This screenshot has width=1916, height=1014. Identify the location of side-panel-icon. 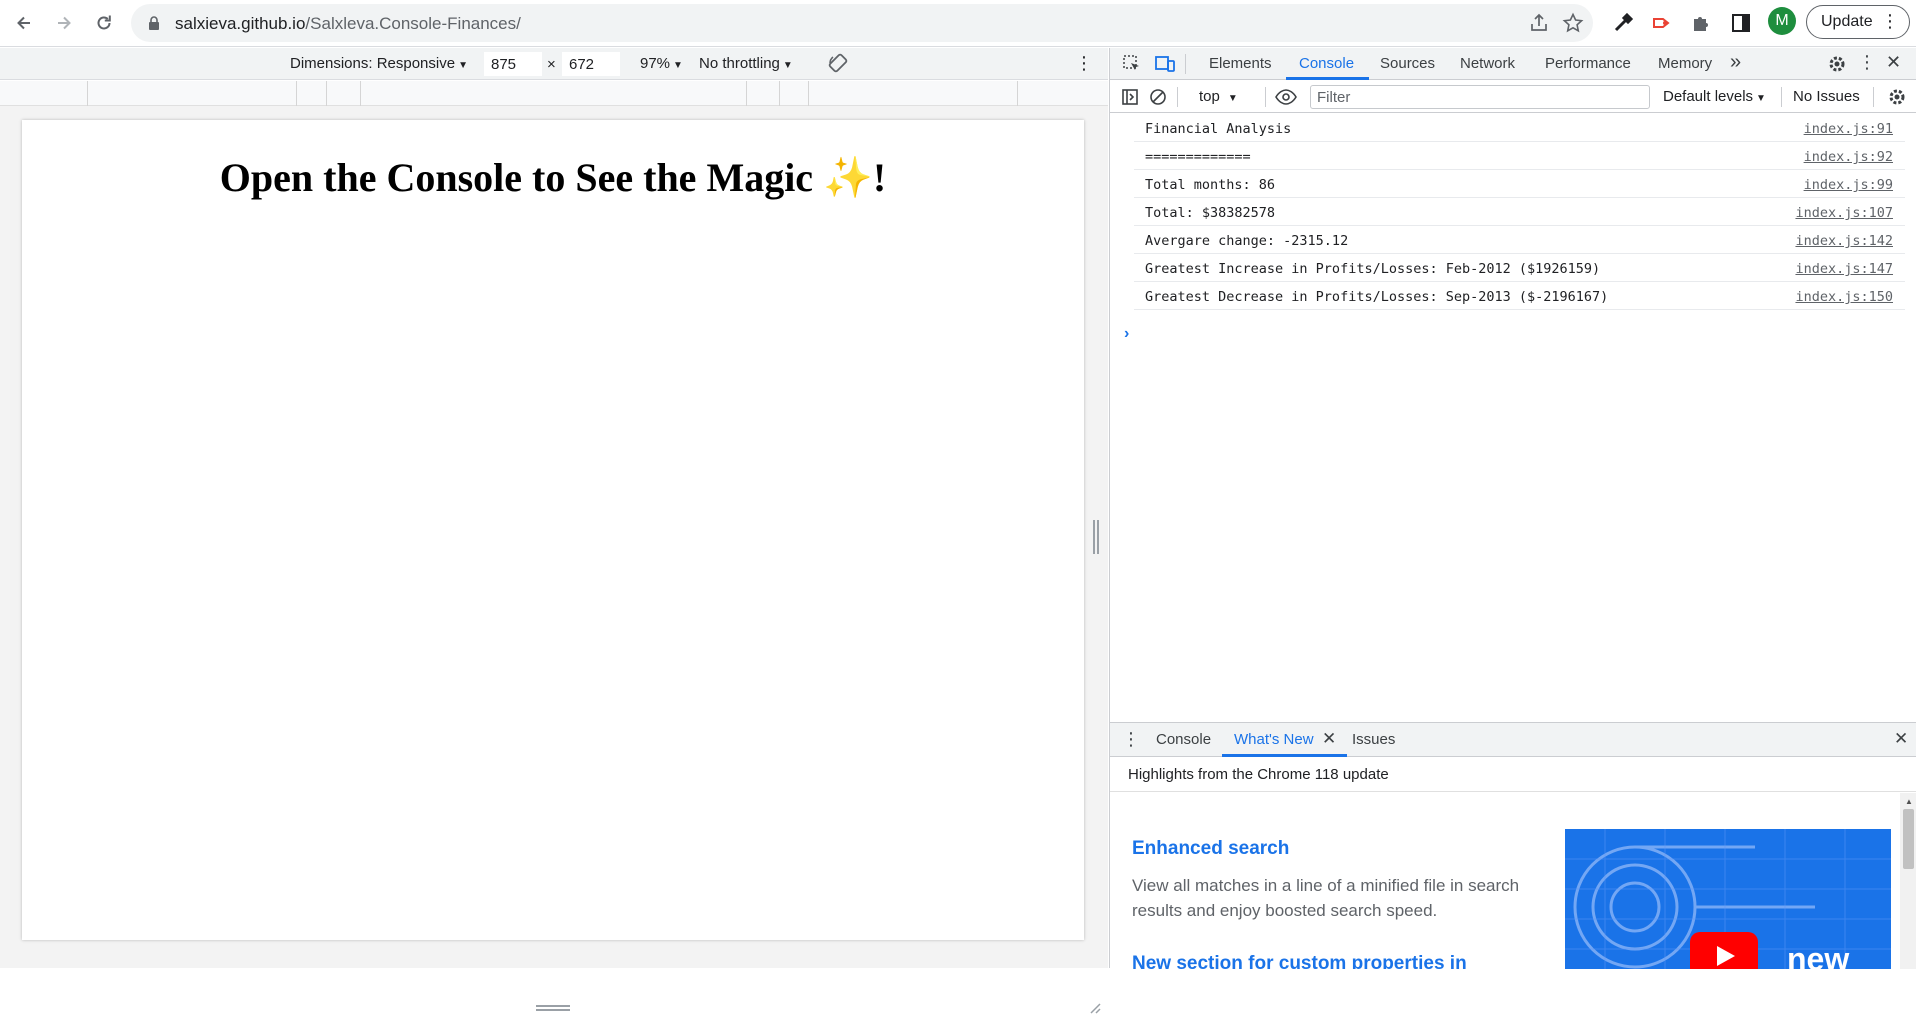
(1741, 23).